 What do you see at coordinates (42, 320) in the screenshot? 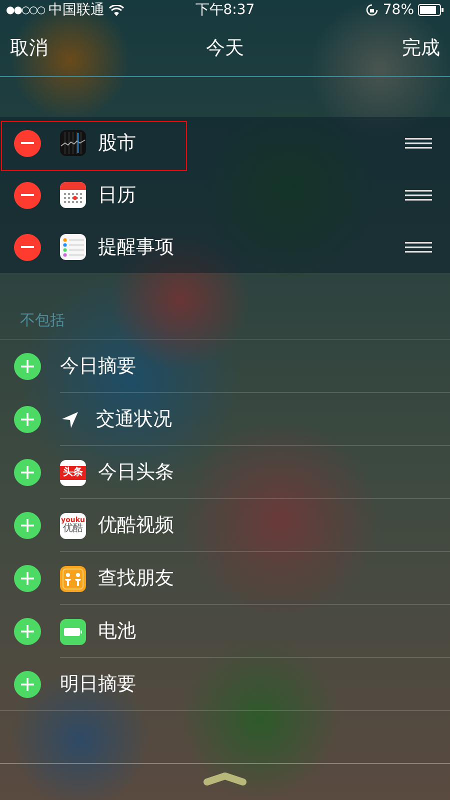
I see `section-header: 不包括` at bounding box center [42, 320].